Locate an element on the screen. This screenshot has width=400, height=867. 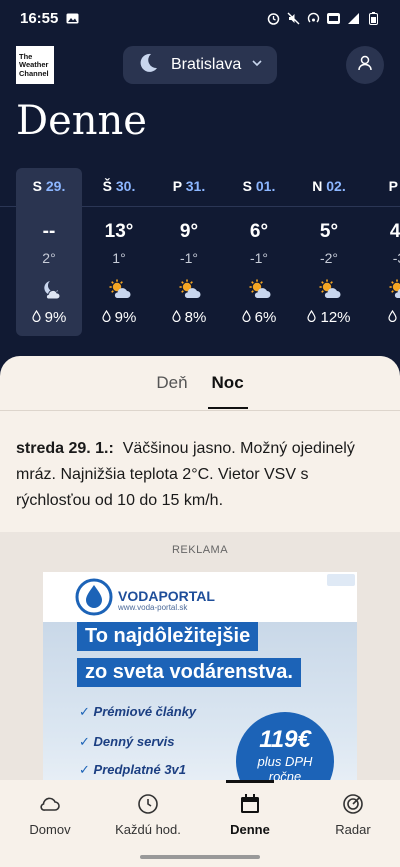
ad-headline-2b: vodárenstva. is located at coordinates (231, 672).